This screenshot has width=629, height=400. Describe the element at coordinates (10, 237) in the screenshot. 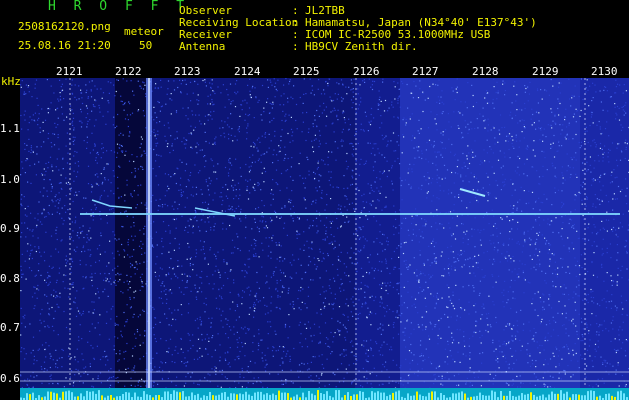

I see `frequency-axis: kHz 1.1 1.0 0.9 0.8 0.7 0.6` at that location.